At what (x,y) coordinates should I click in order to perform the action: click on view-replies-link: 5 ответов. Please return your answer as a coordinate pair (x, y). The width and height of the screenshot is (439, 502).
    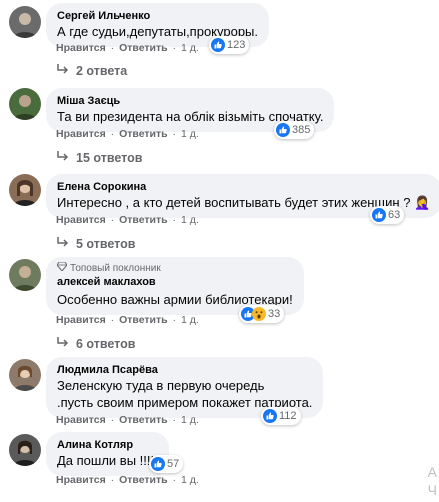
    Looking at the image, I should click on (95, 244).